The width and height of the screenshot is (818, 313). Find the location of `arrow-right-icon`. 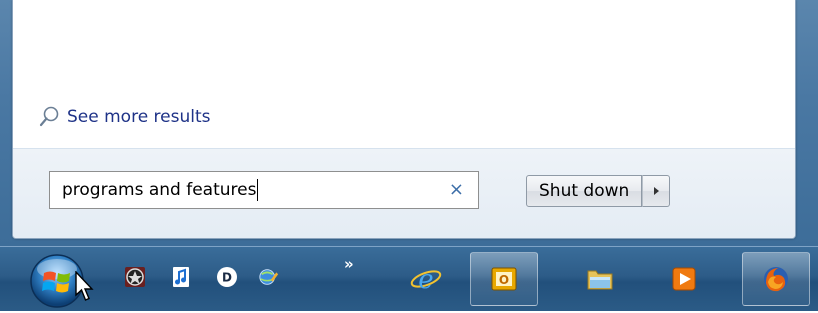

arrow-right-icon is located at coordinates (656, 191).